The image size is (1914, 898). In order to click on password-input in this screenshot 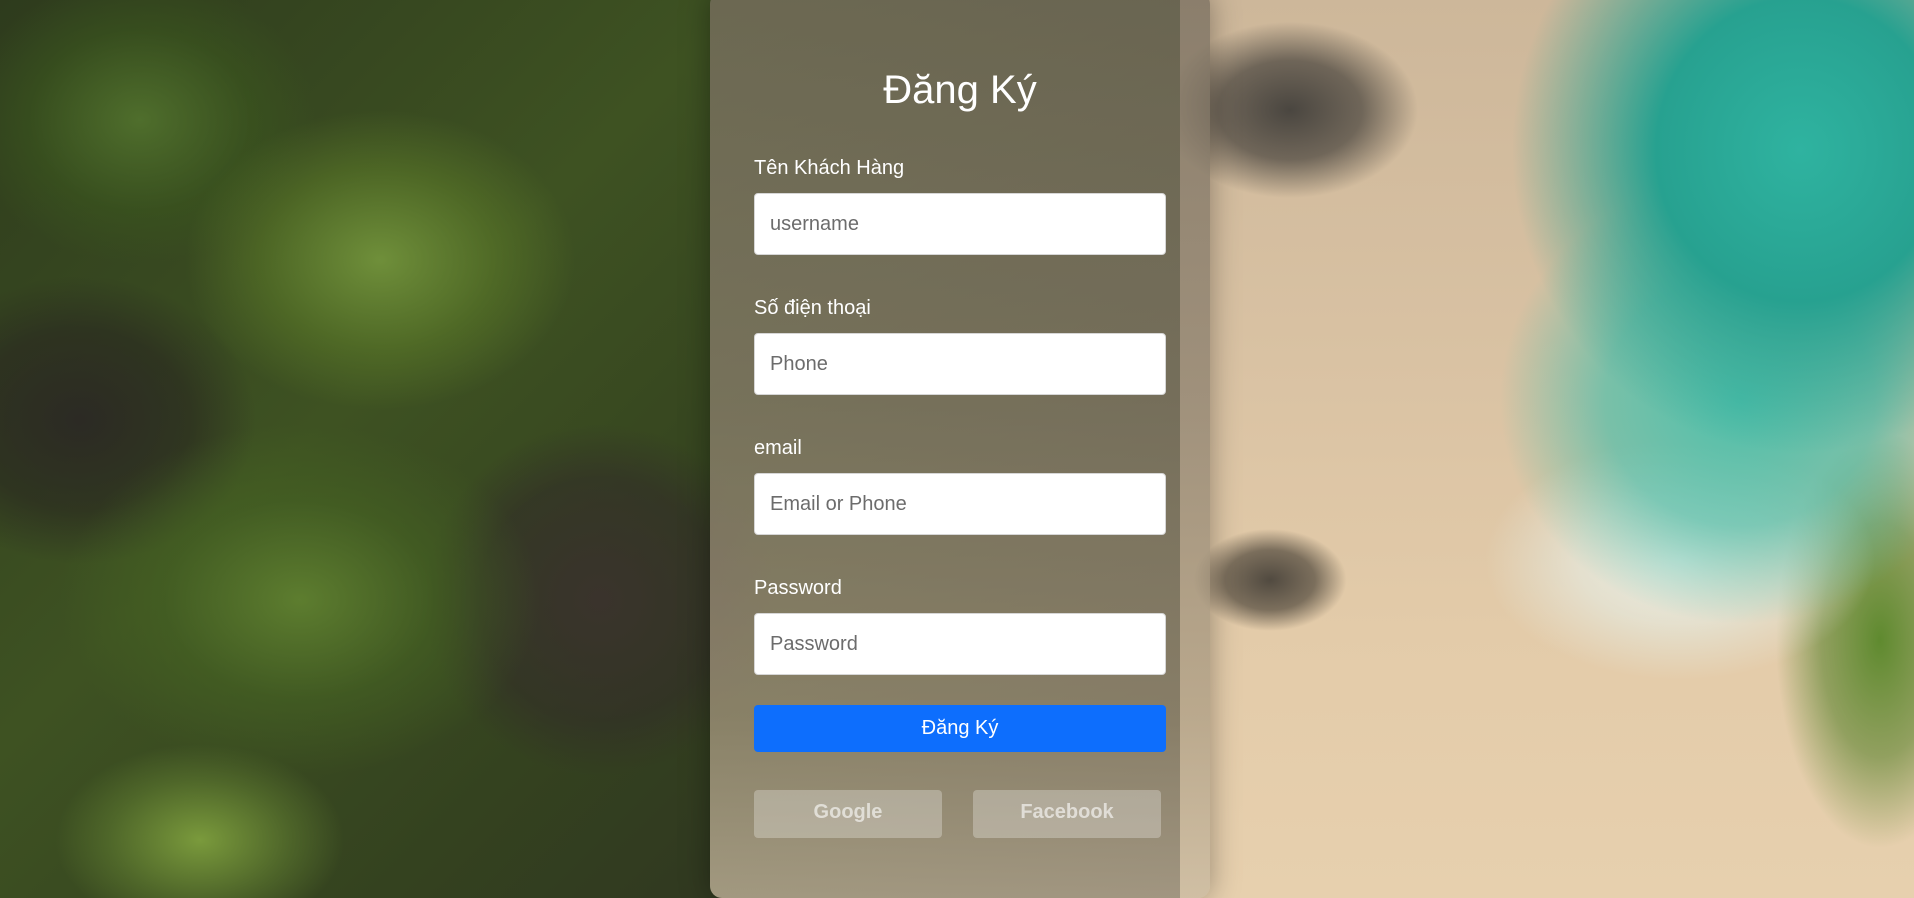, I will do `click(960, 644)`.